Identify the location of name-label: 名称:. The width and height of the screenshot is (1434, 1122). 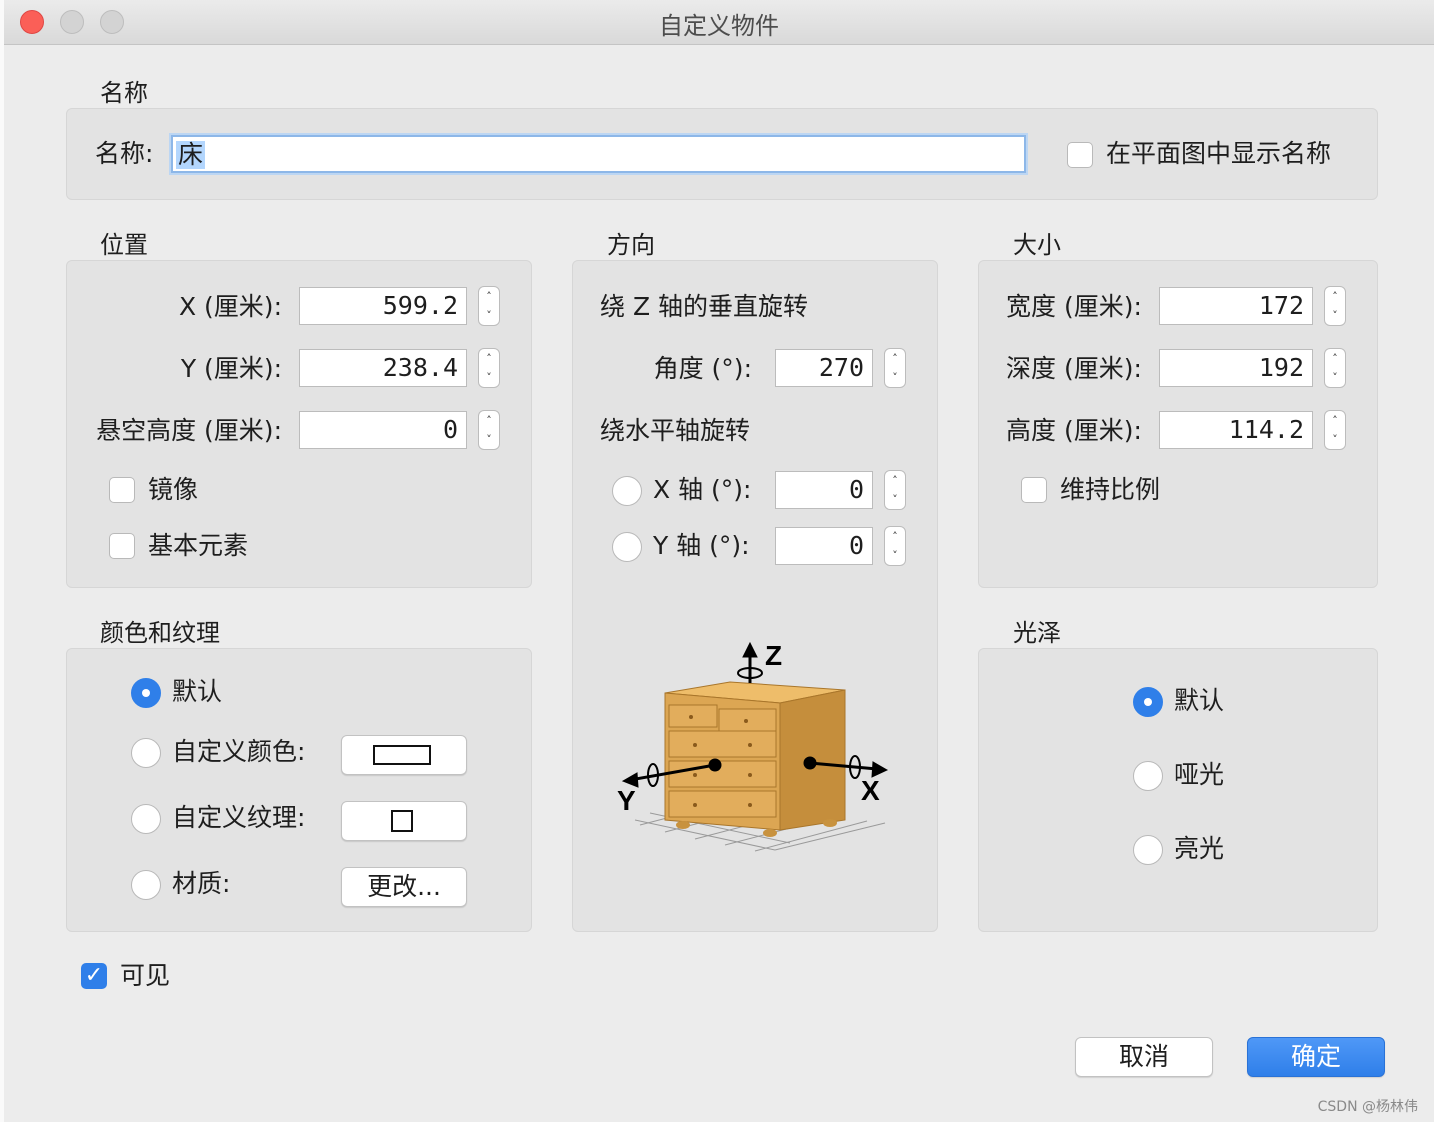
(124, 153).